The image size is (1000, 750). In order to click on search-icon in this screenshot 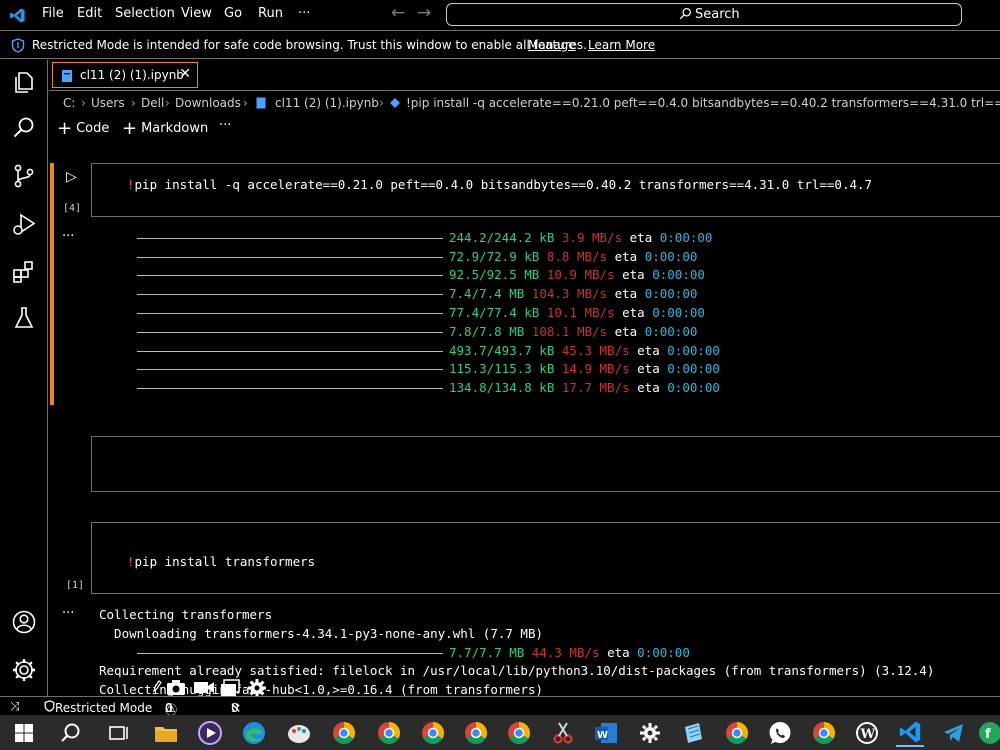, I will do `click(685, 14)`.